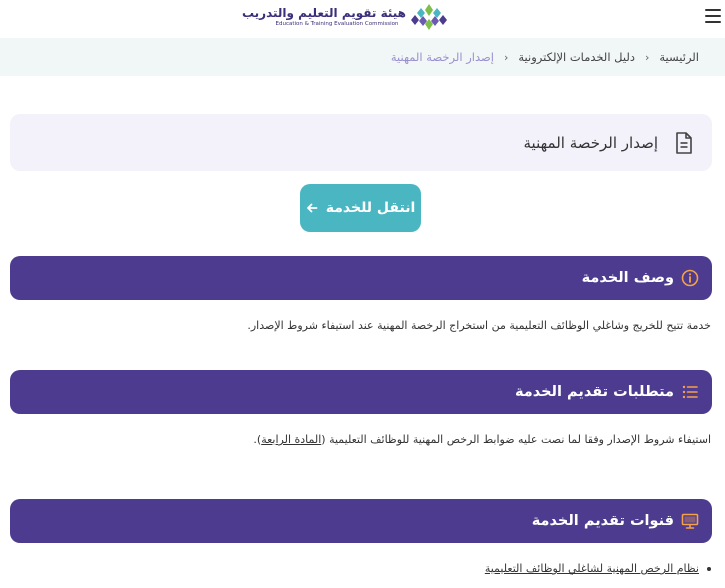 This screenshot has width=725, height=588. What do you see at coordinates (361, 392) in the screenshot?
I see `section-header-requirements: متطلبات تقديم الخدمة` at bounding box center [361, 392].